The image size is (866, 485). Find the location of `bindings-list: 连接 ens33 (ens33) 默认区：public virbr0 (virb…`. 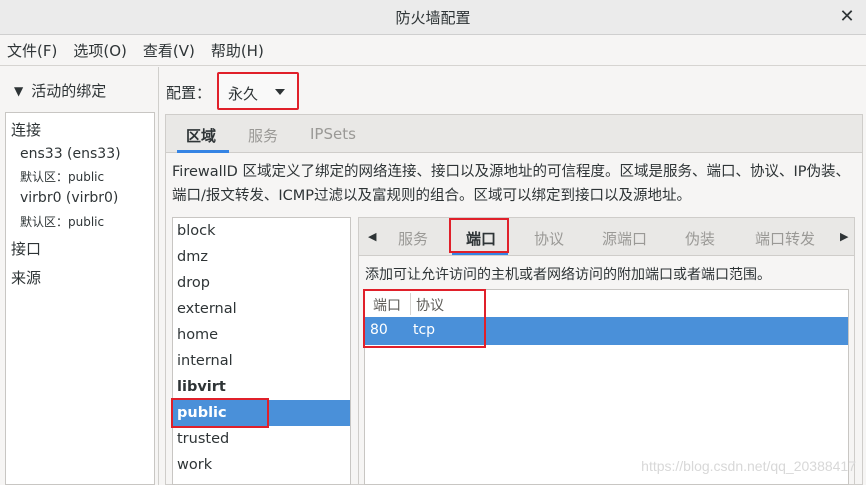

bindings-list: 连接 ens33 (ens33) 默认区：public virbr0 (virb… is located at coordinates (80, 298).